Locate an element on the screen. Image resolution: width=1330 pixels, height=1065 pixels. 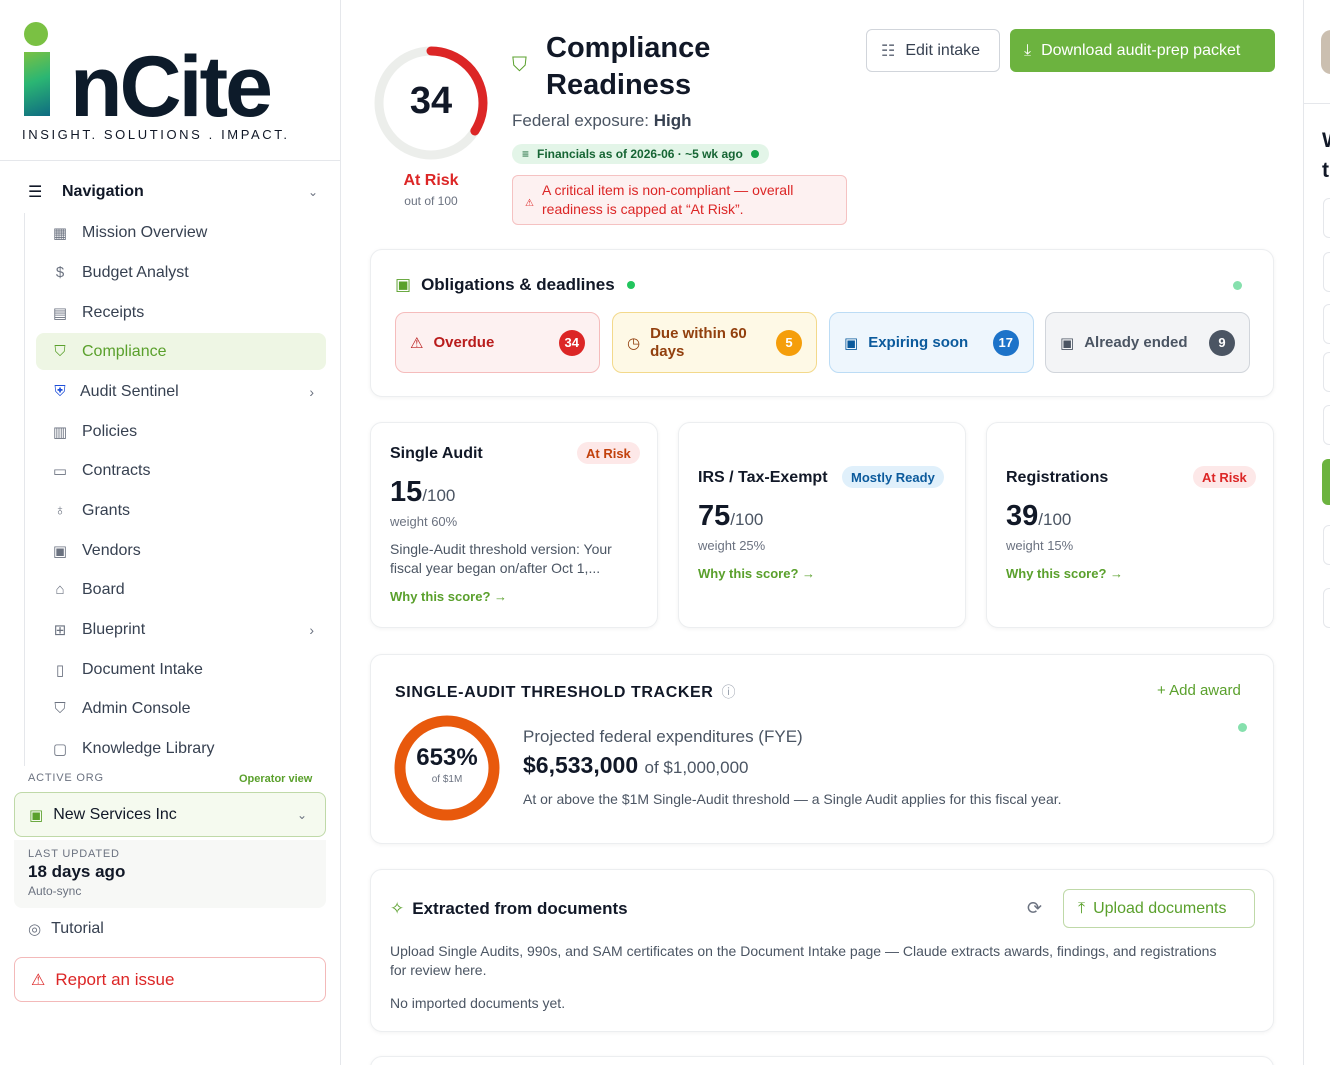
sidebar-item-document-intake: ▯ Document Intake is located at coordinates (181, 669).